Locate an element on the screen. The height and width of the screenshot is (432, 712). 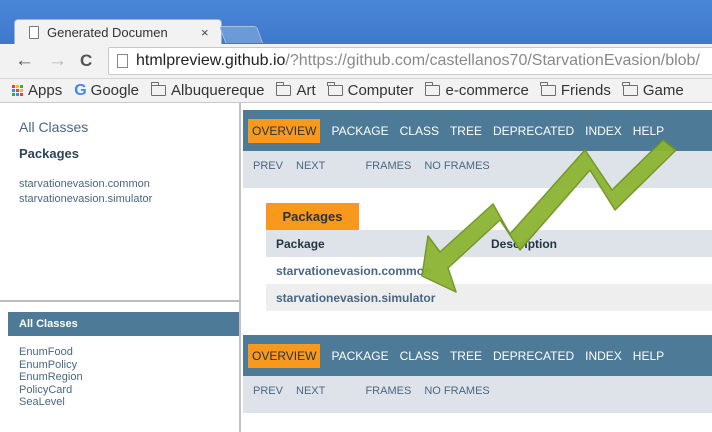
bookmark-albuquereque: Albuquereque is located at coordinates (207, 90).